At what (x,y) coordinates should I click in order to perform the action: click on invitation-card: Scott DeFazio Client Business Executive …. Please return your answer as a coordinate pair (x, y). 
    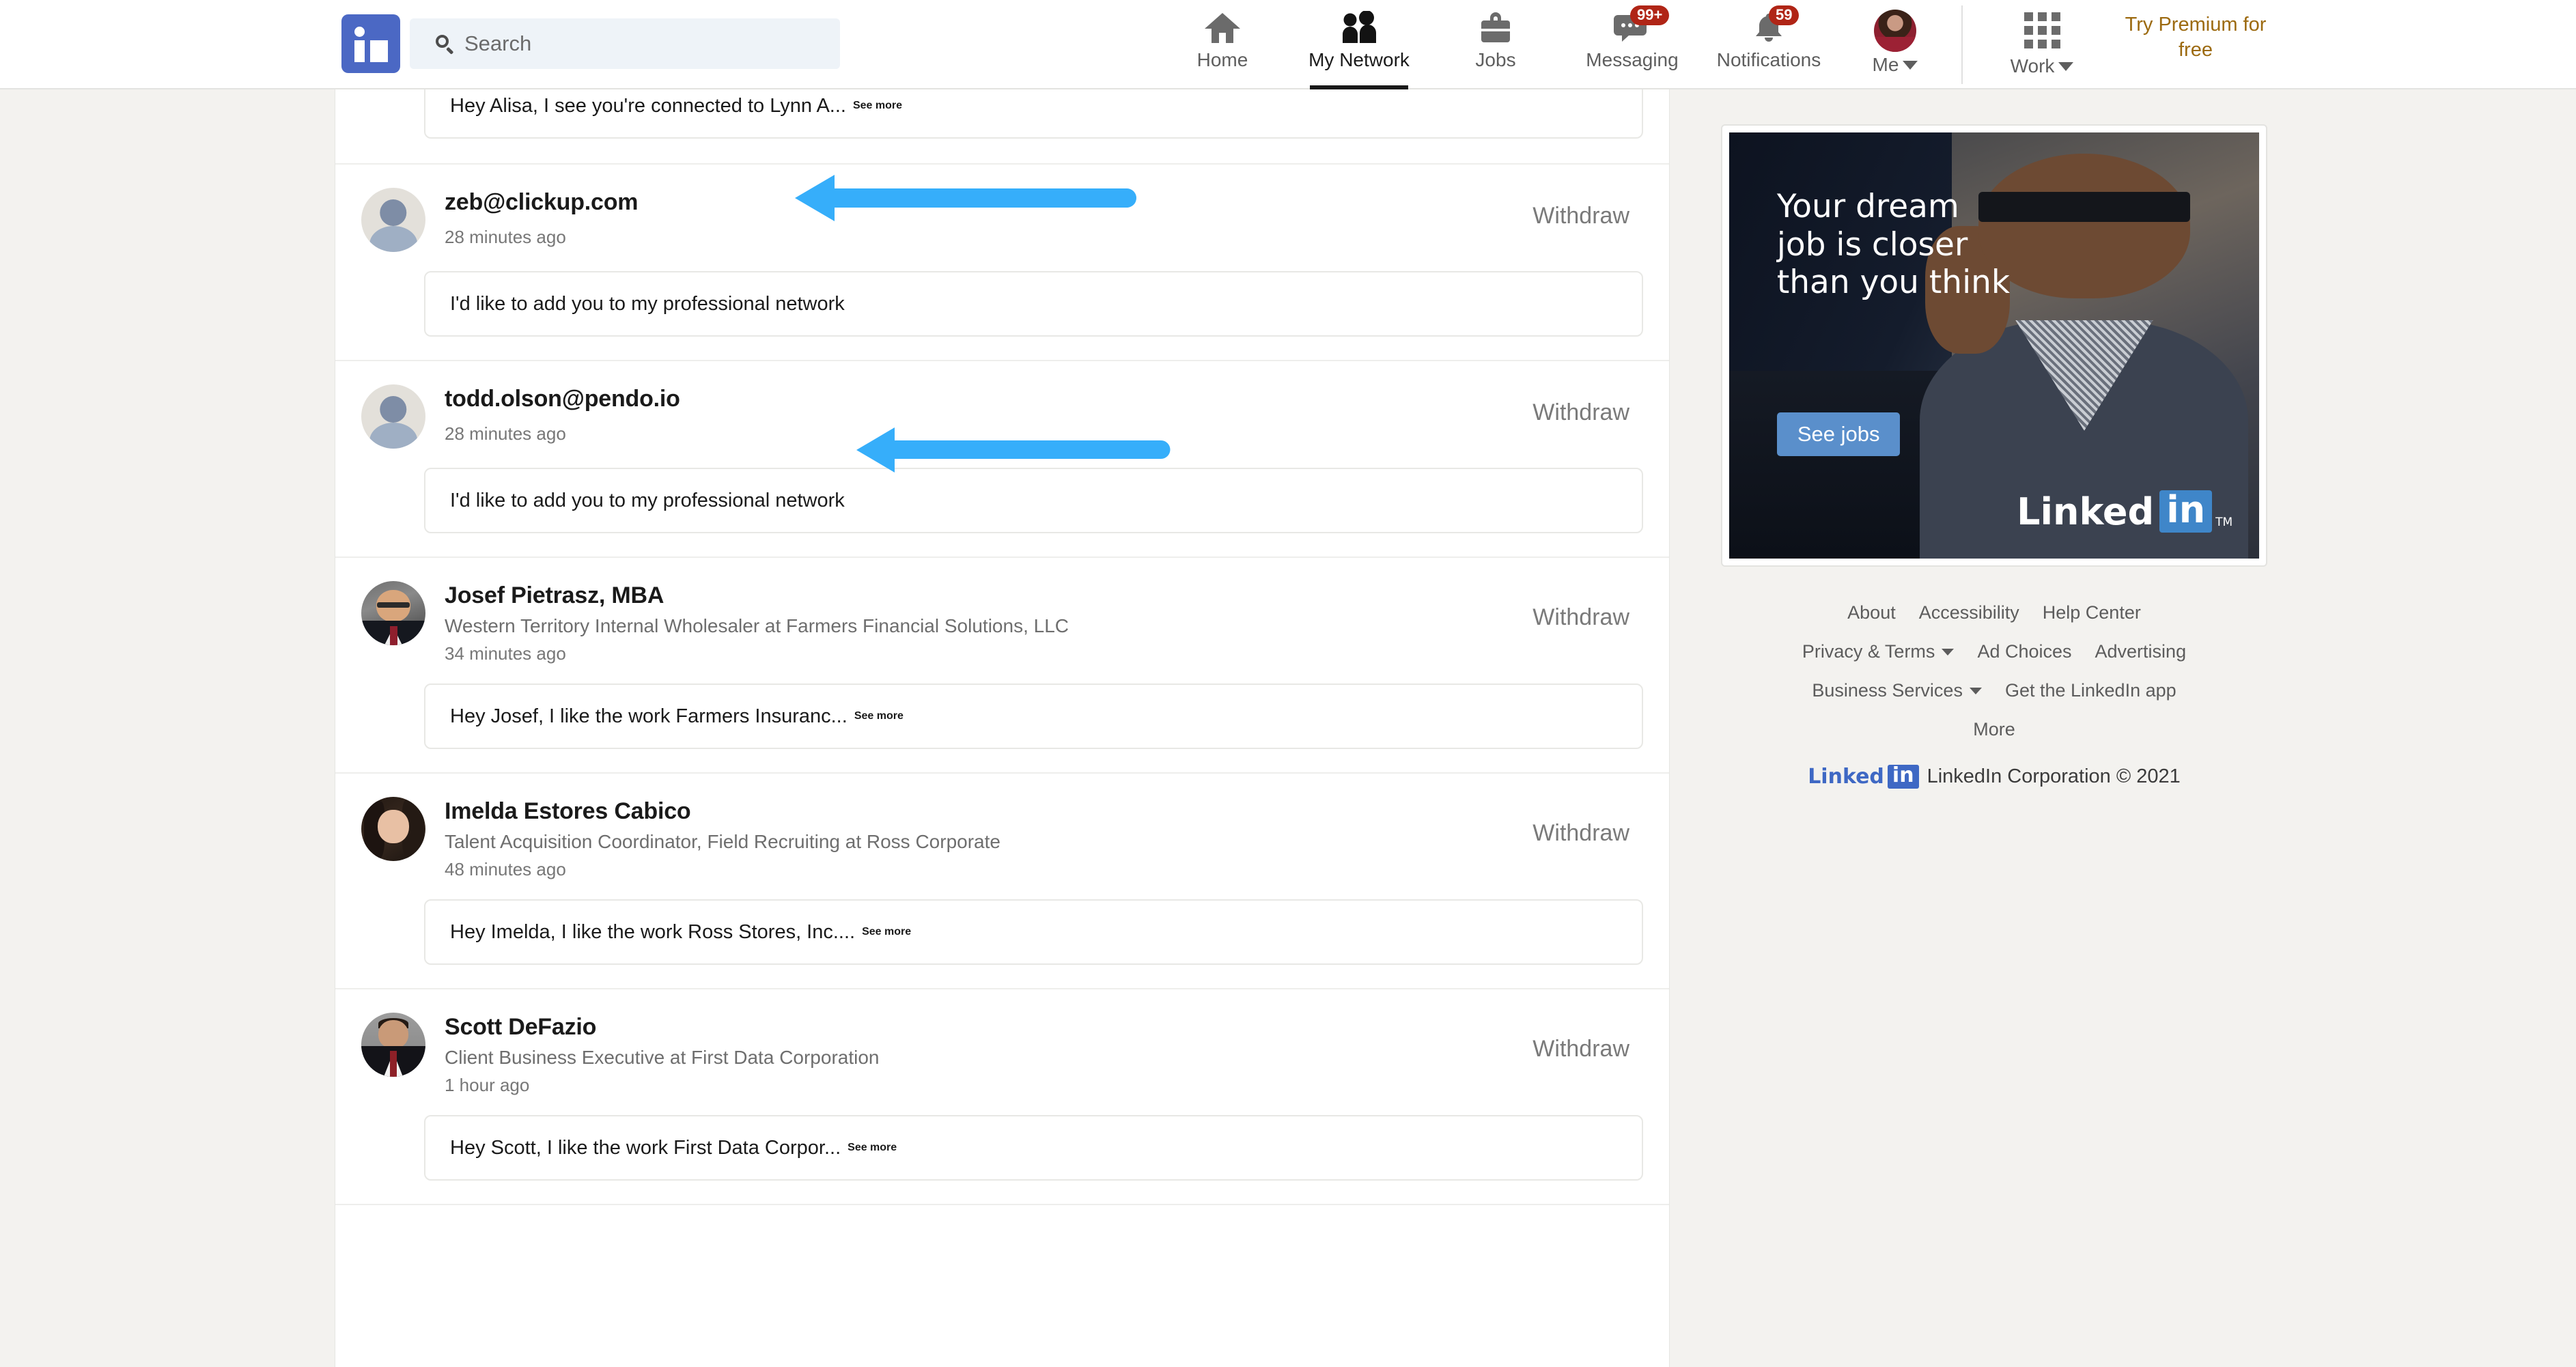
    Looking at the image, I should click on (1002, 1097).